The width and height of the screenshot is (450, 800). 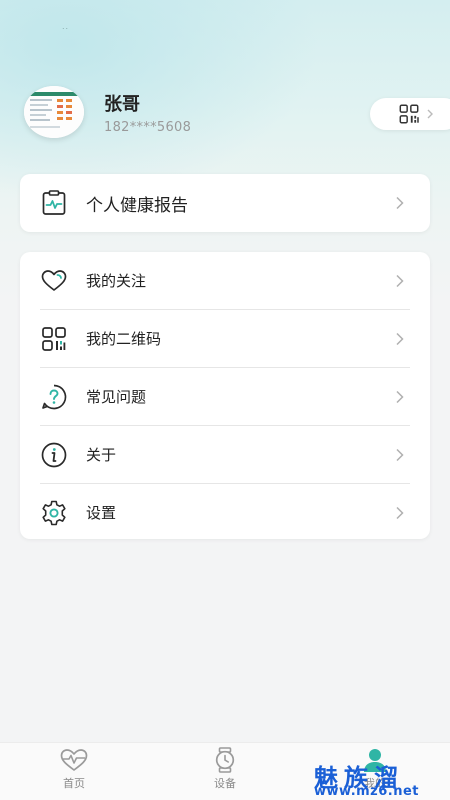 I want to click on settings-gear-icon, so click(x=54, y=512).